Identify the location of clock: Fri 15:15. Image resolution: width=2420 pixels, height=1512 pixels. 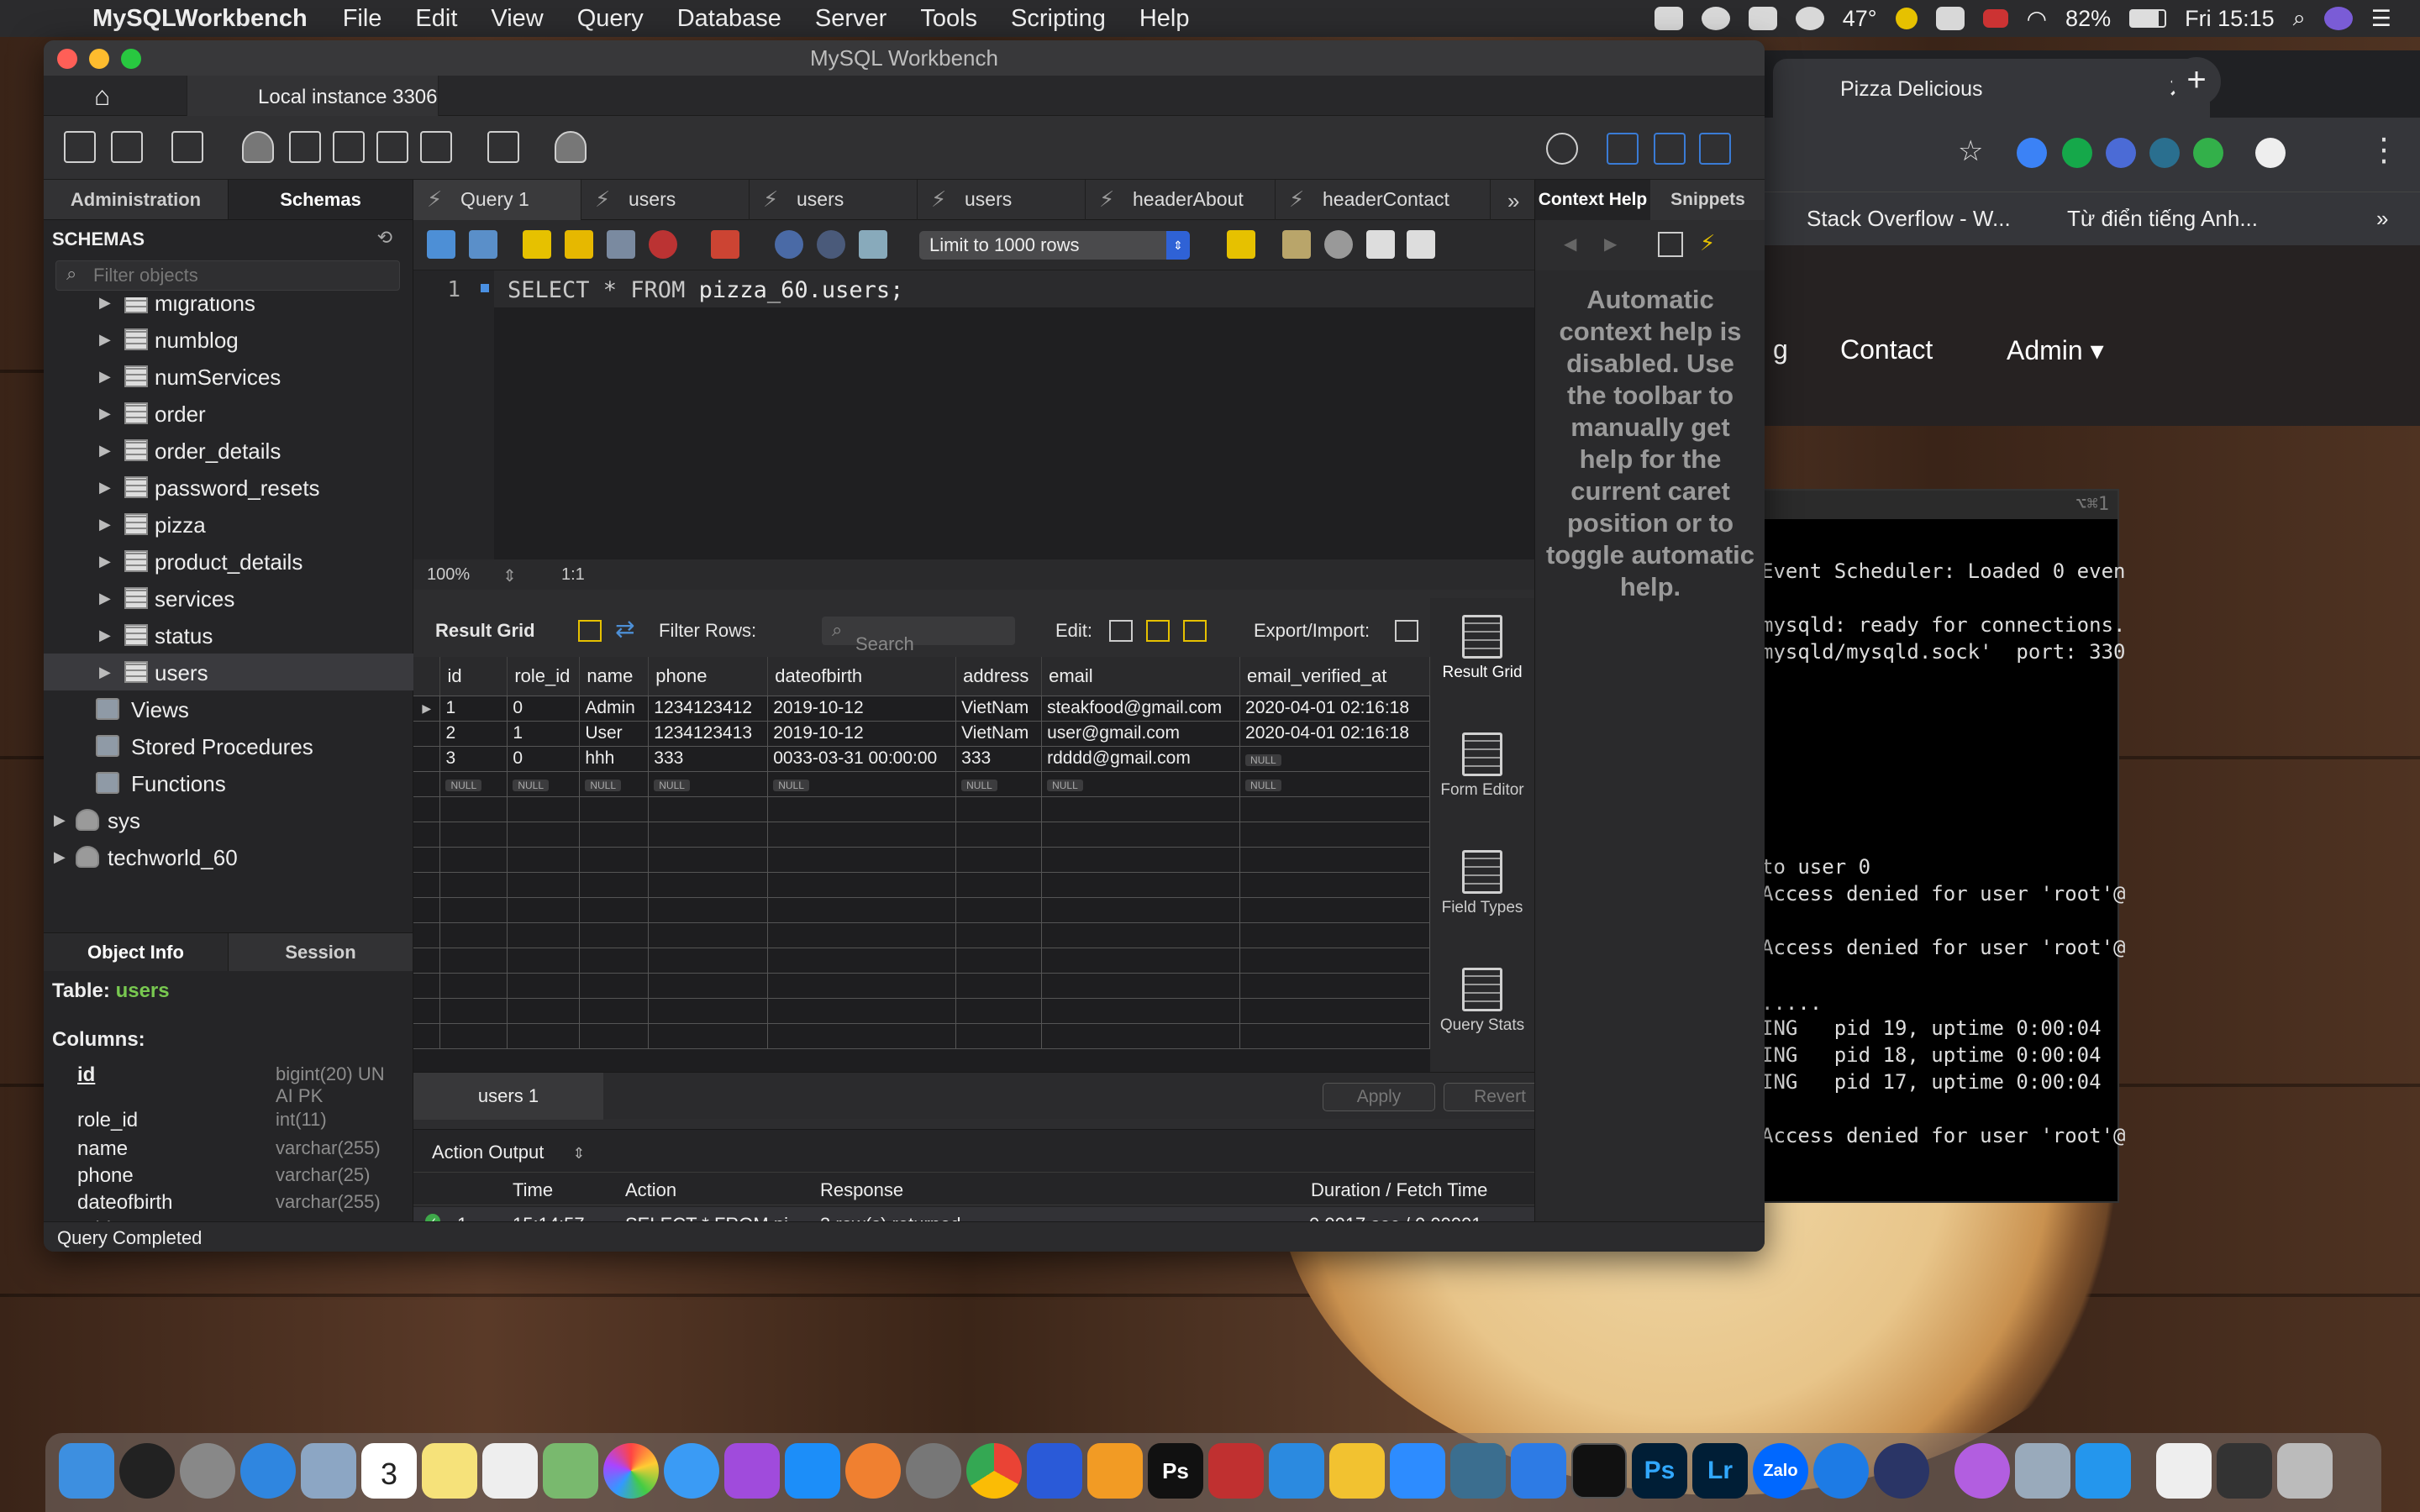
(2230, 19).